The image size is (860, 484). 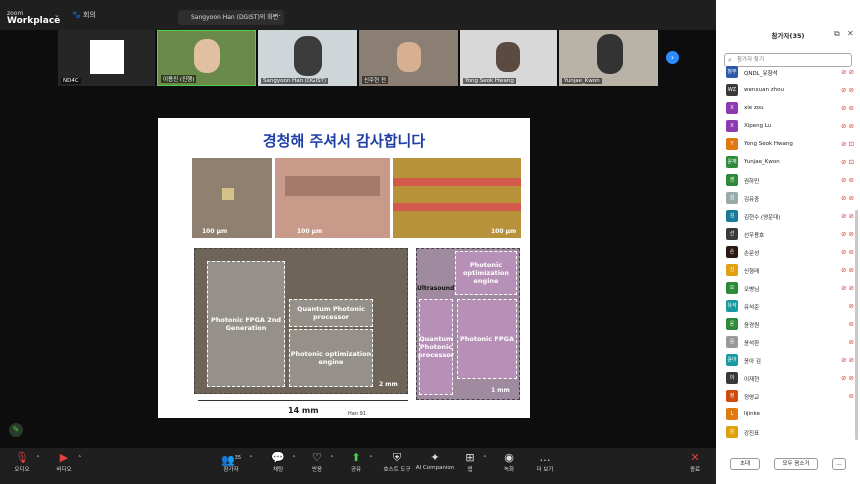 What do you see at coordinates (791, 271) in the screenshot?
I see `participant-row: 신 신형래 ⊘ ⊘` at bounding box center [791, 271].